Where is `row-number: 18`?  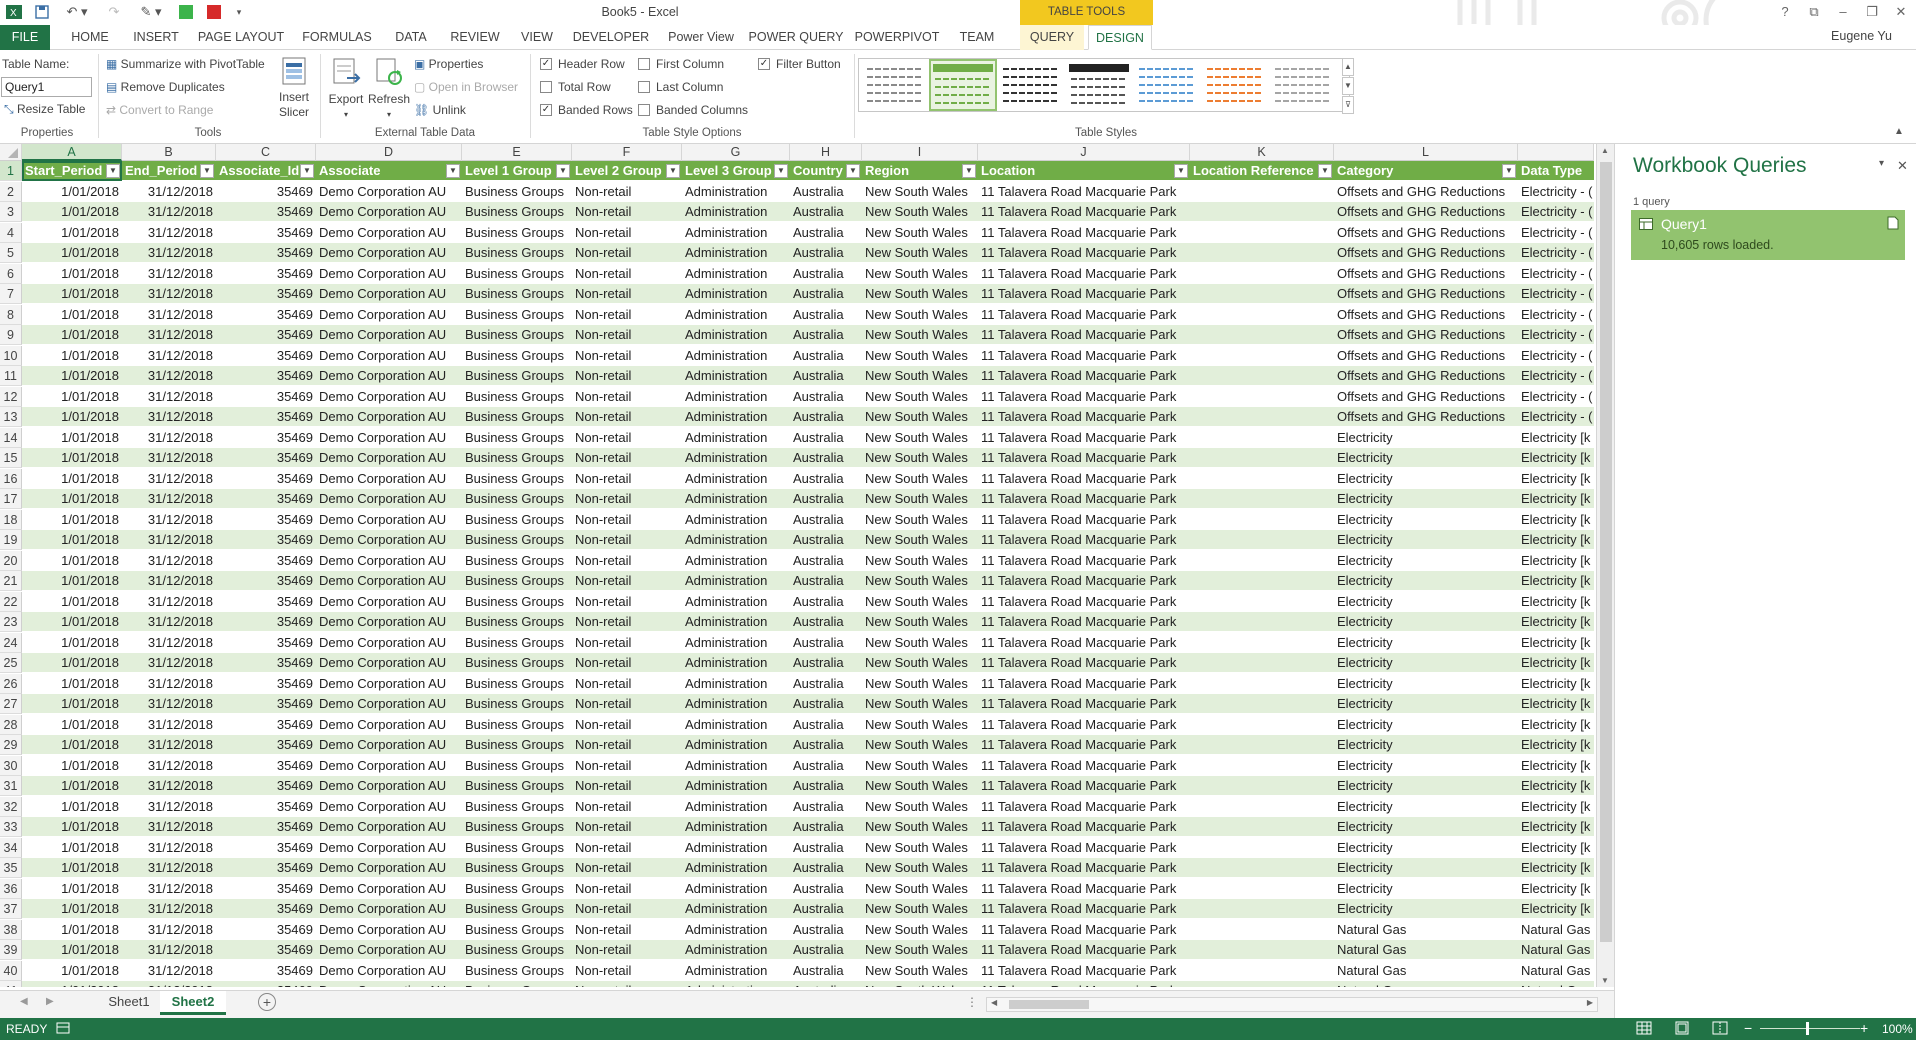
row-number: 18 is located at coordinates (11, 519).